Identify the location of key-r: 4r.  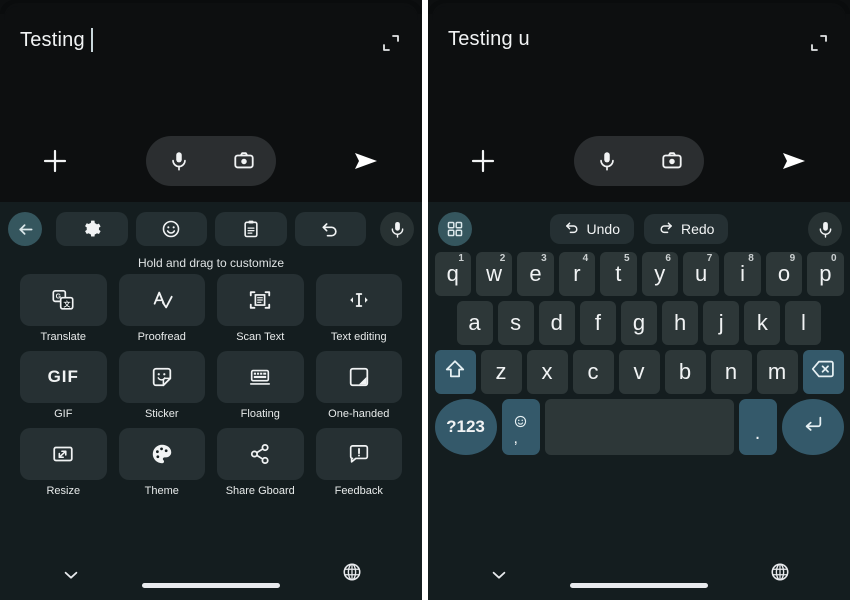
(577, 274).